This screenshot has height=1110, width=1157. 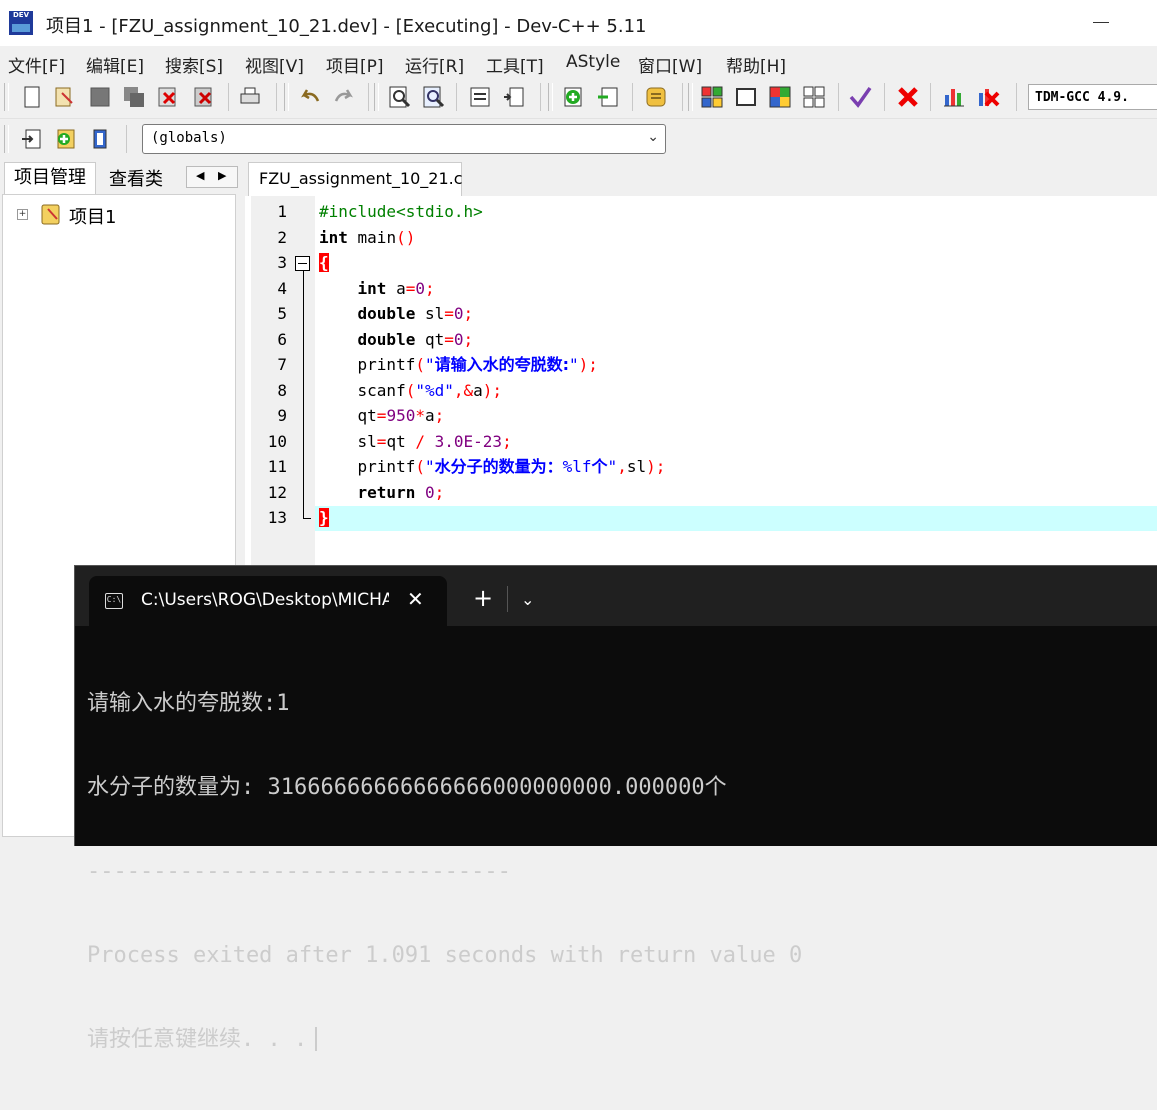 What do you see at coordinates (616, 596) in the screenshot?
I see `terminal-tab-bar: C:\ C:\Users\ROG\Desktop\MICHA ✕ + ⌄` at bounding box center [616, 596].